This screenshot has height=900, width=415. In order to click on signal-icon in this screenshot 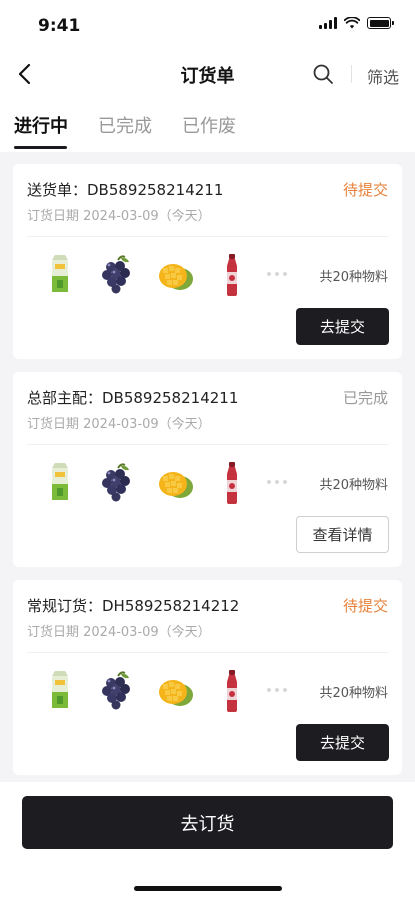, I will do `click(328, 23)`.